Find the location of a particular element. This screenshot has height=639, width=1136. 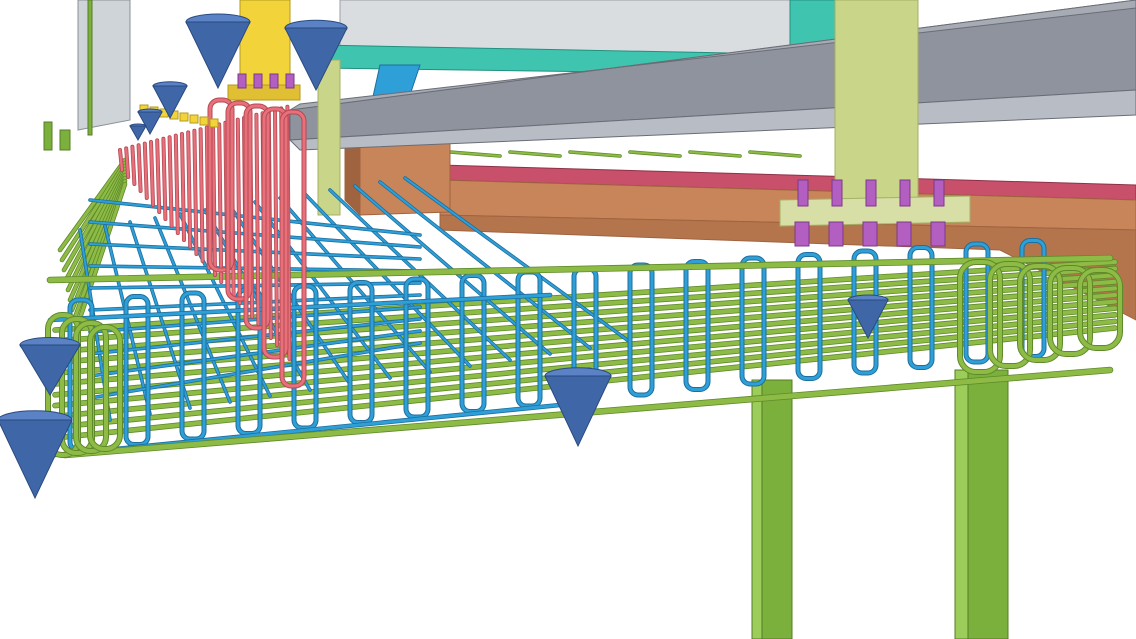

left-wall-post is located at coordinates (90, 68).